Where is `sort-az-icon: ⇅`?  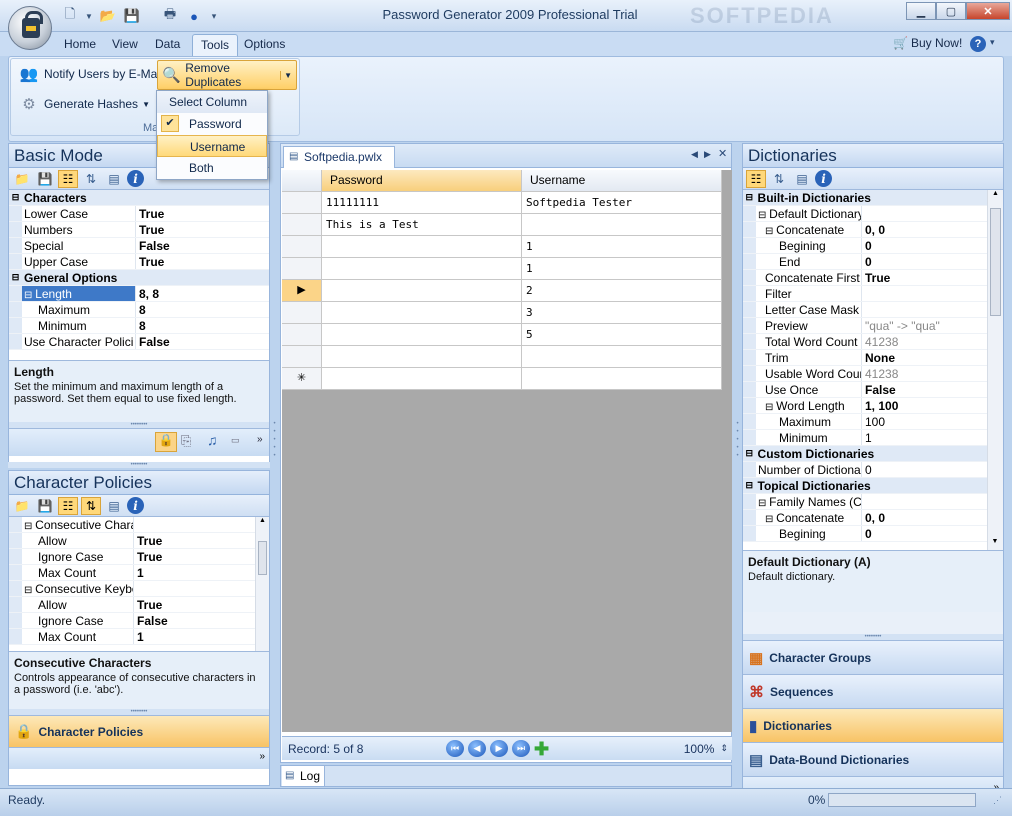
sort-az-icon: ⇅ is located at coordinates (91, 505).